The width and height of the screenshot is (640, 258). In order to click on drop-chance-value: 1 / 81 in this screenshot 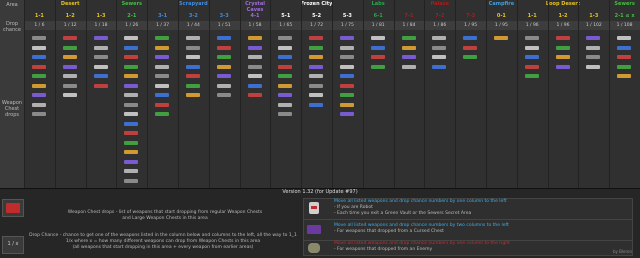, I will do `click(378, 25)`.